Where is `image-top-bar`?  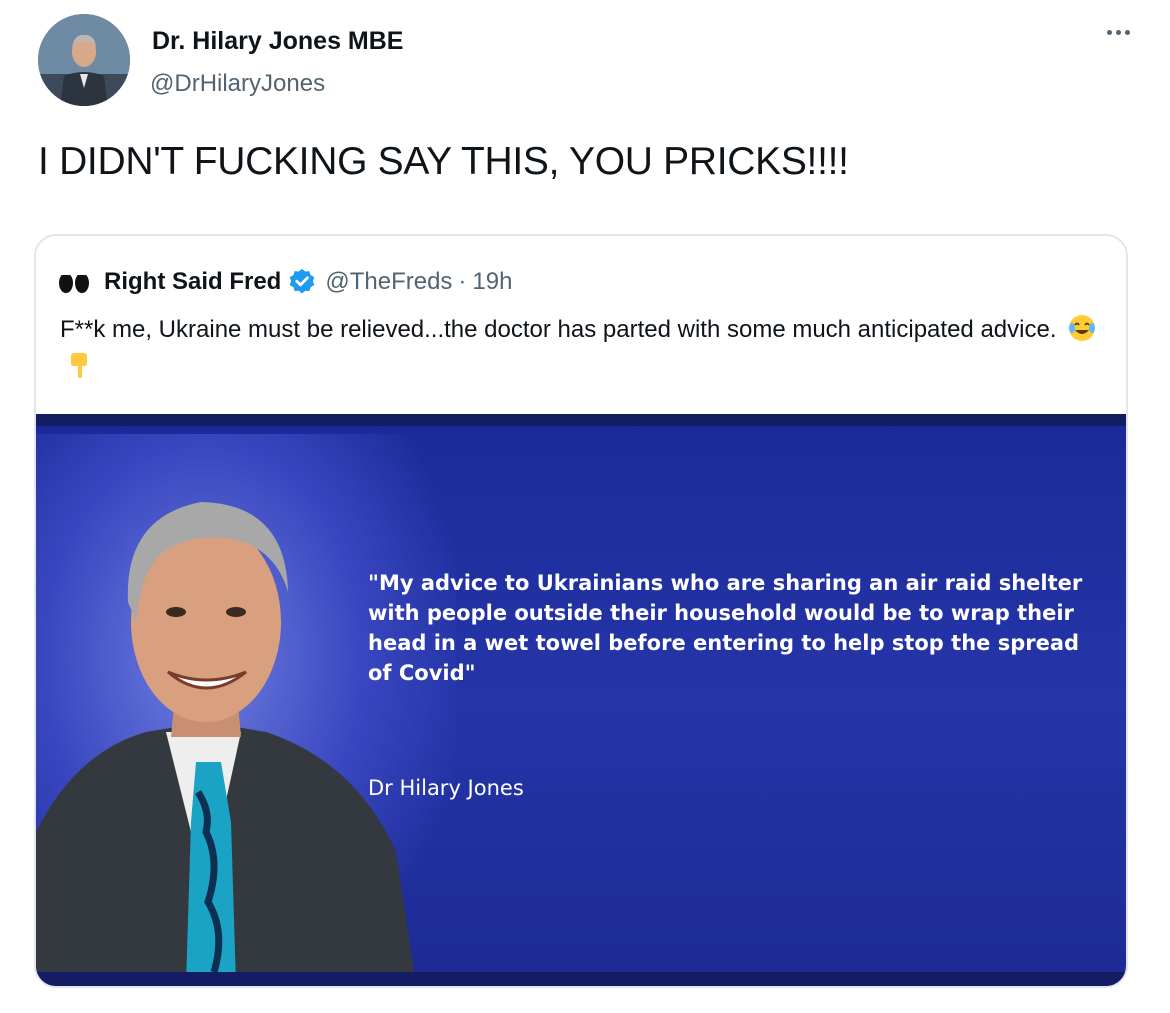 image-top-bar is located at coordinates (581, 420).